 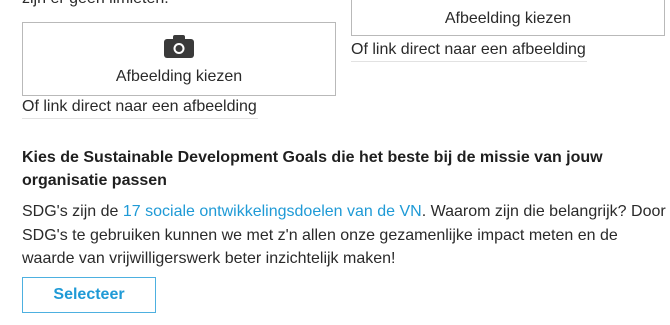 I want to click on camera-icon, so click(x=179, y=47).